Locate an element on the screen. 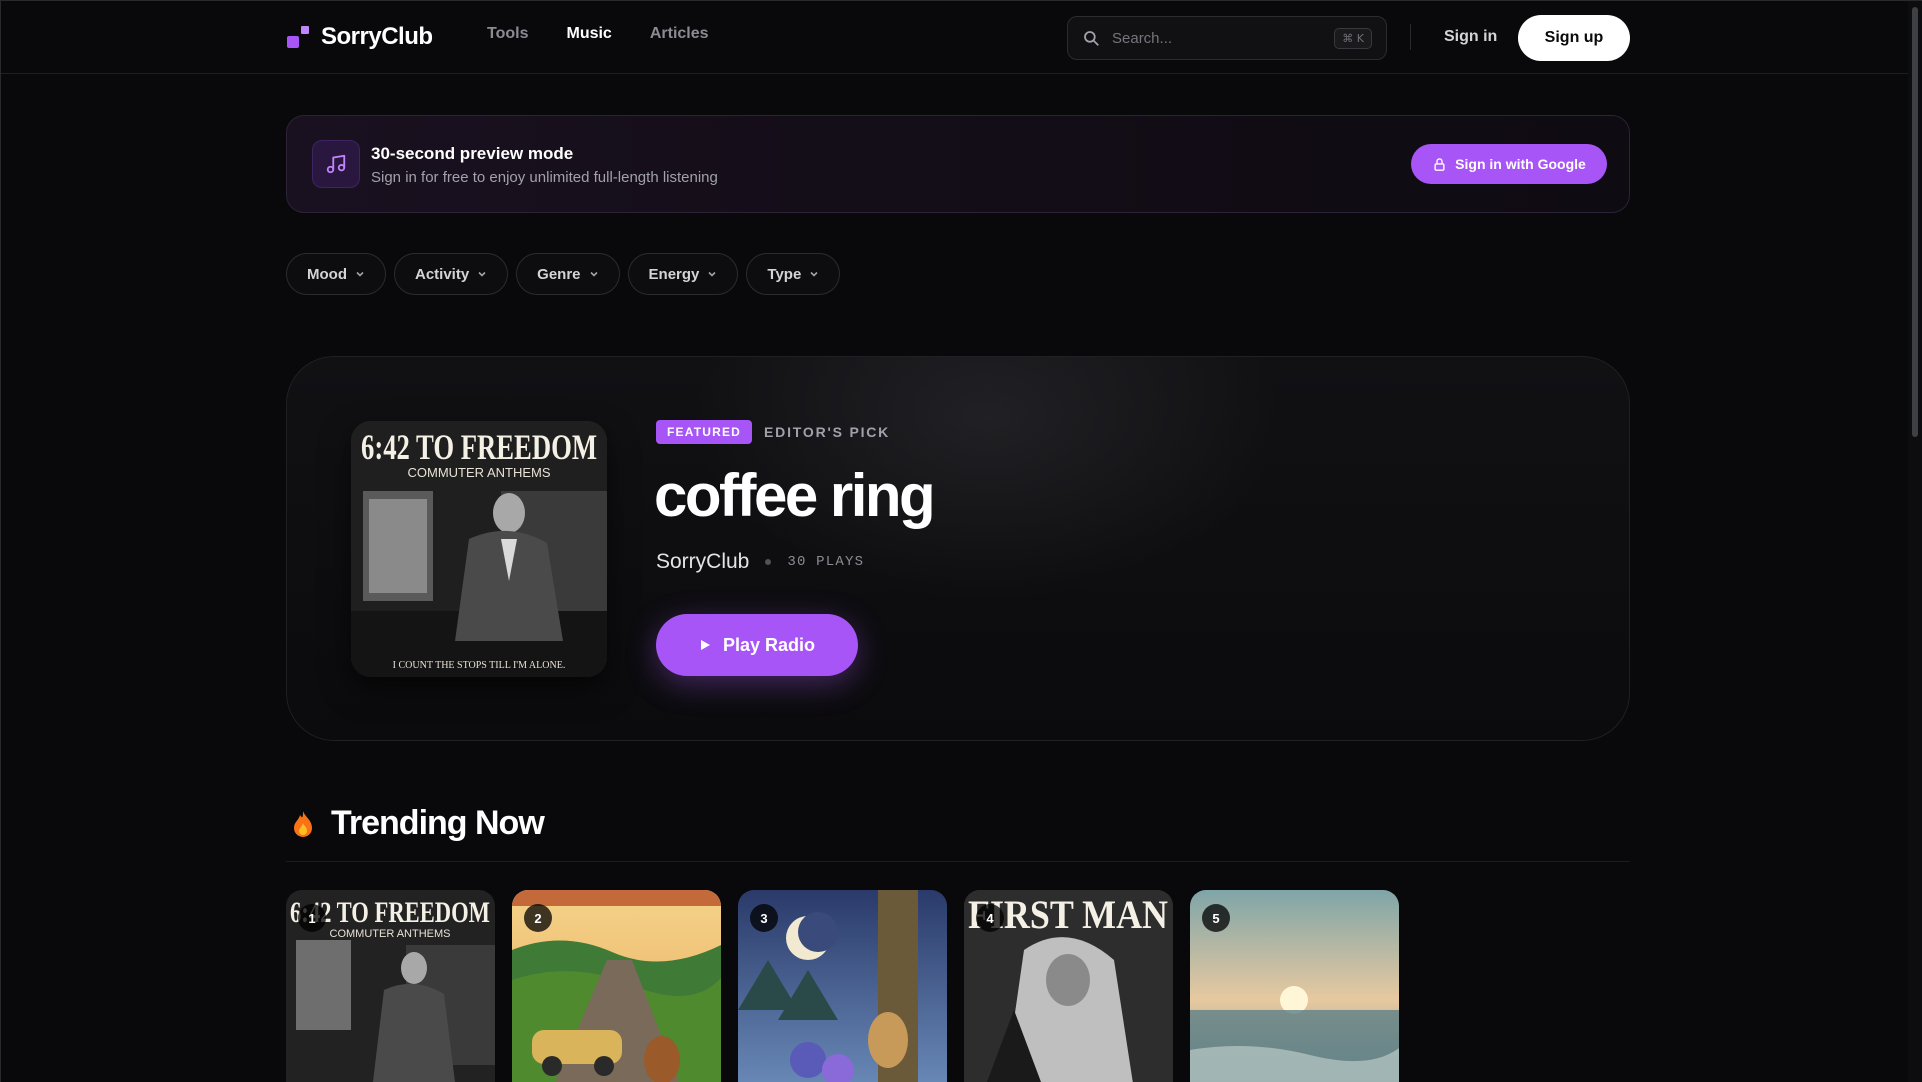 Image resolution: width=1922 pixels, height=1082 pixels. search-icon is located at coordinates (1091, 38).